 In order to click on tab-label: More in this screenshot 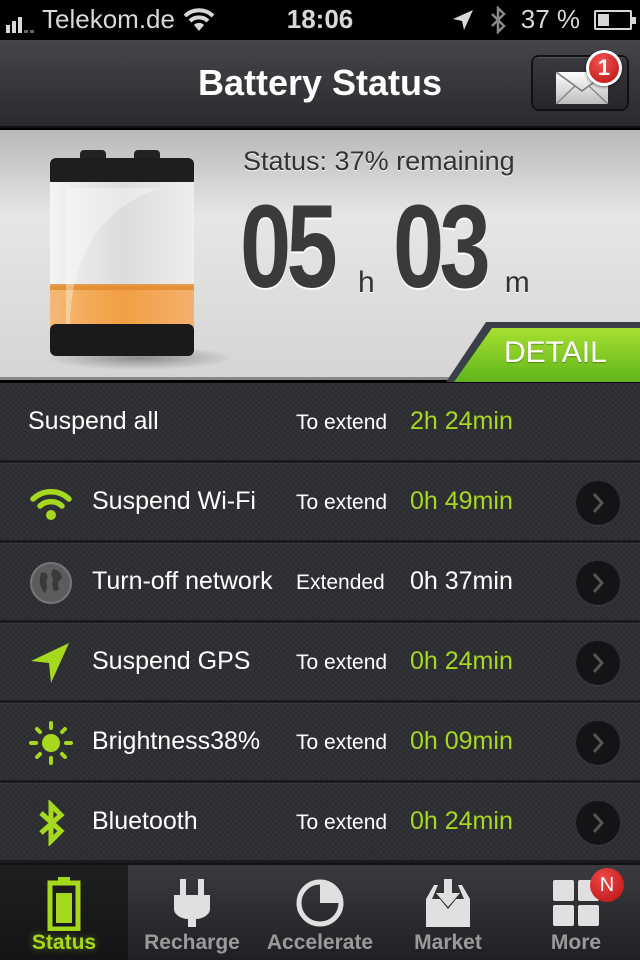, I will do `click(576, 942)`.